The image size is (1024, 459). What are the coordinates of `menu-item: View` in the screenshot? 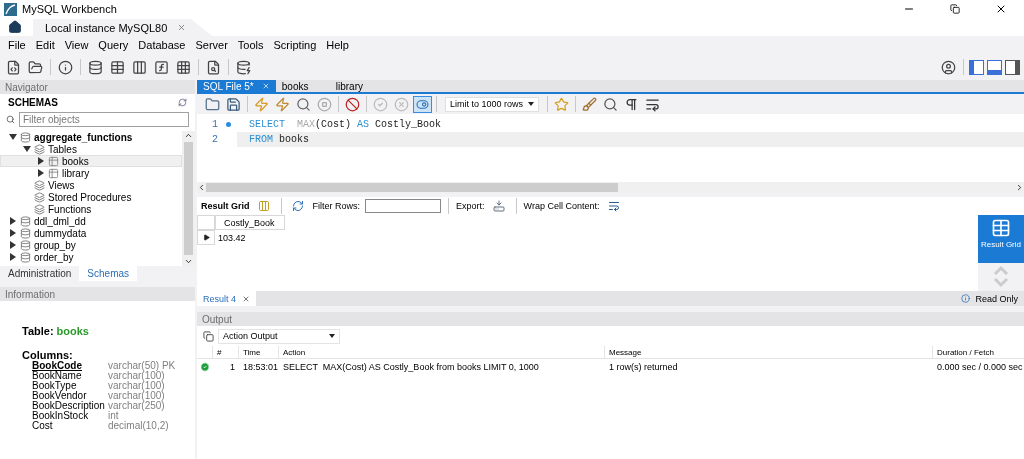 It's located at (76, 45).